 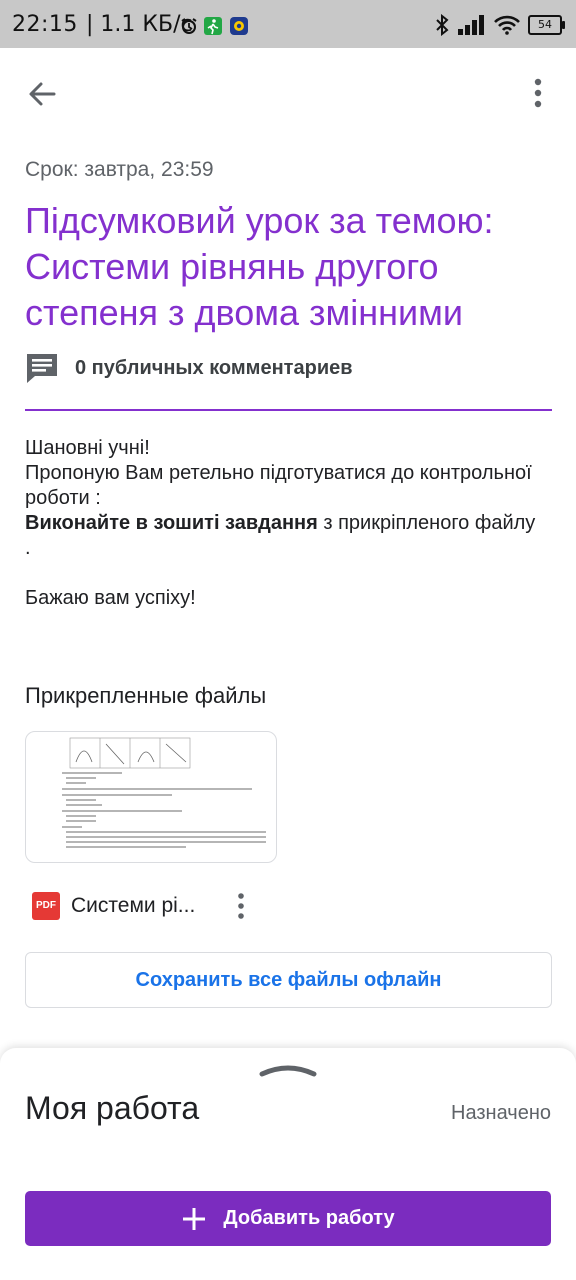 I want to click on alarm-icon, so click(x=189, y=26).